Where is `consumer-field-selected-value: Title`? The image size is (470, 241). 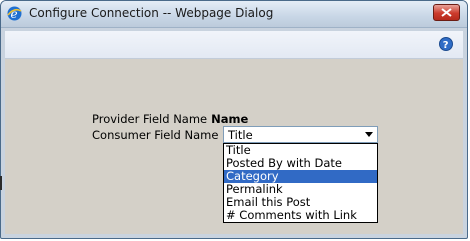 consumer-field-selected-value: Title is located at coordinates (240, 135).